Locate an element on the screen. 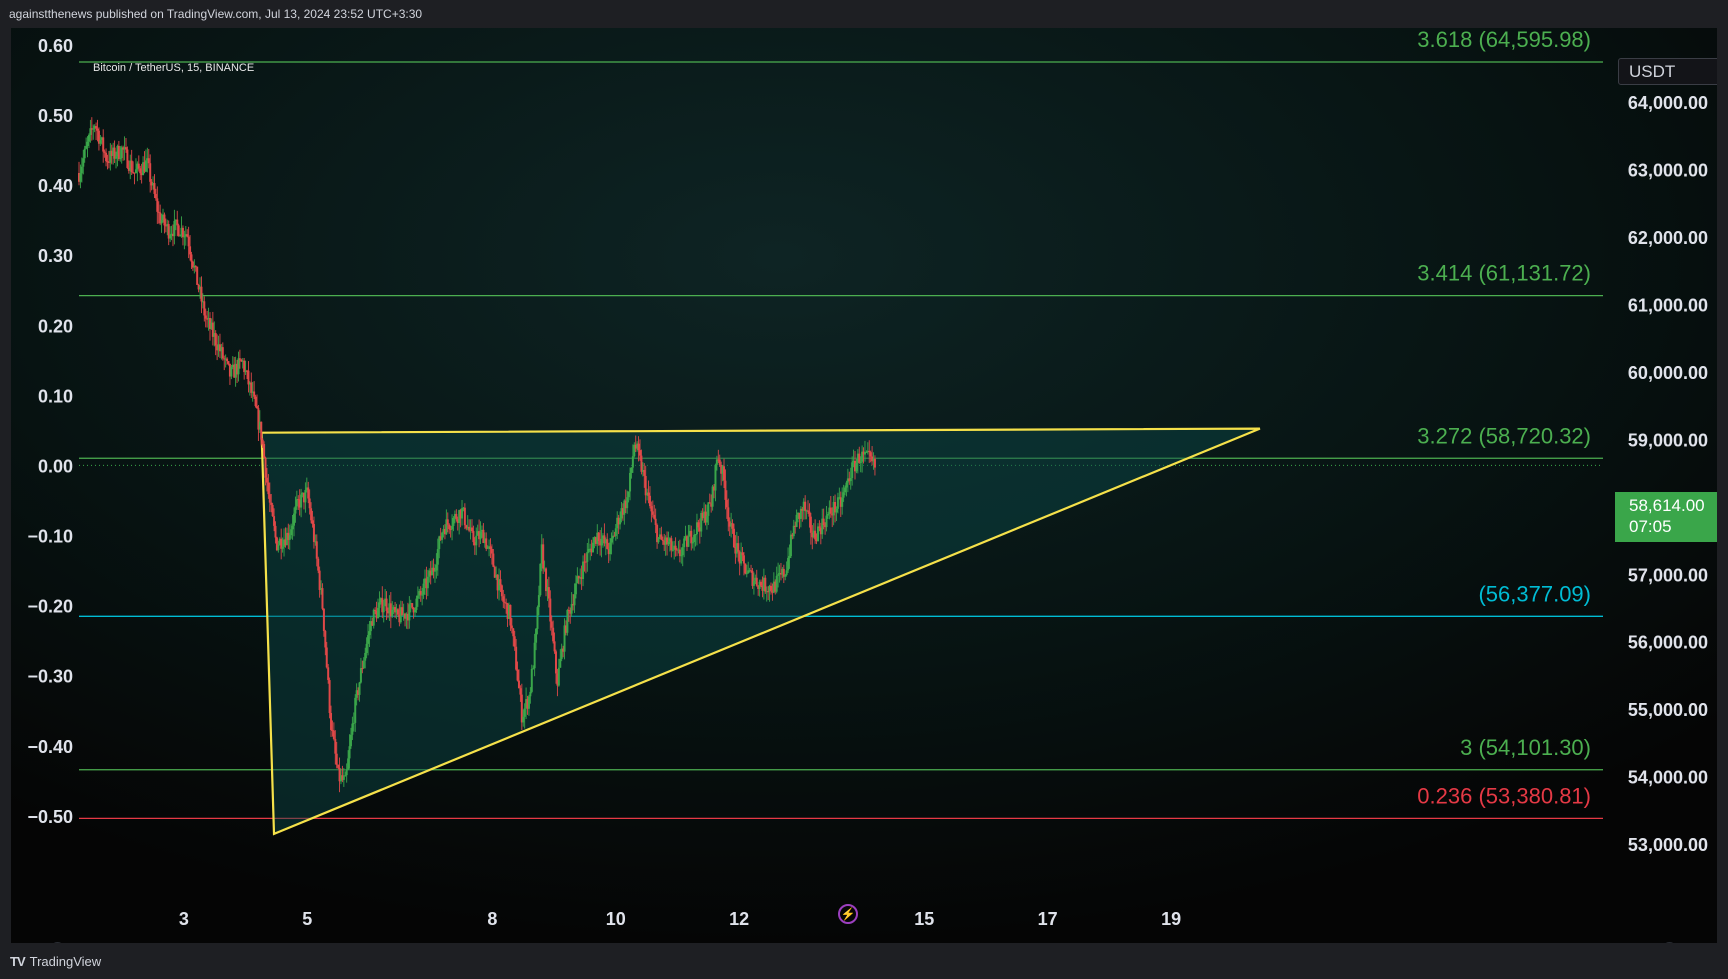 The width and height of the screenshot is (1728, 979). lightning-icon: ⚡ is located at coordinates (848, 914).